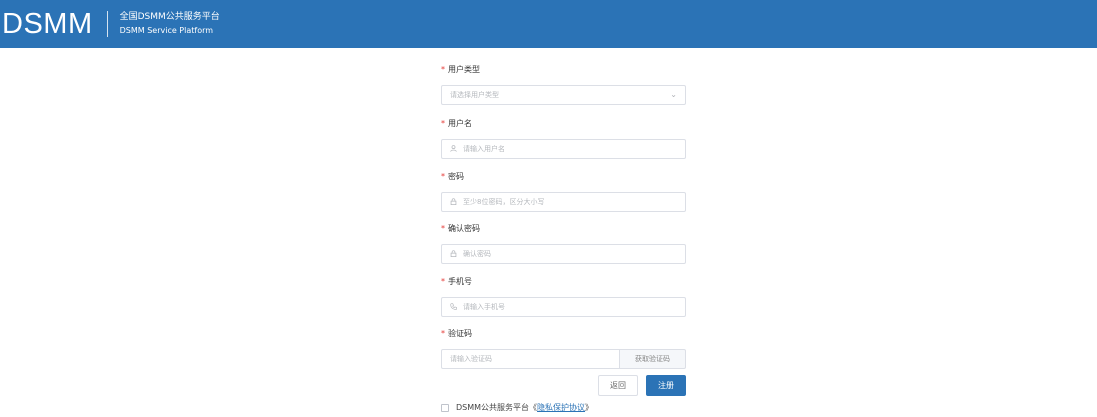 This screenshot has width=1097, height=417. Describe the element at coordinates (642, 385) in the screenshot. I see `form-actions: 返回 注册` at that location.